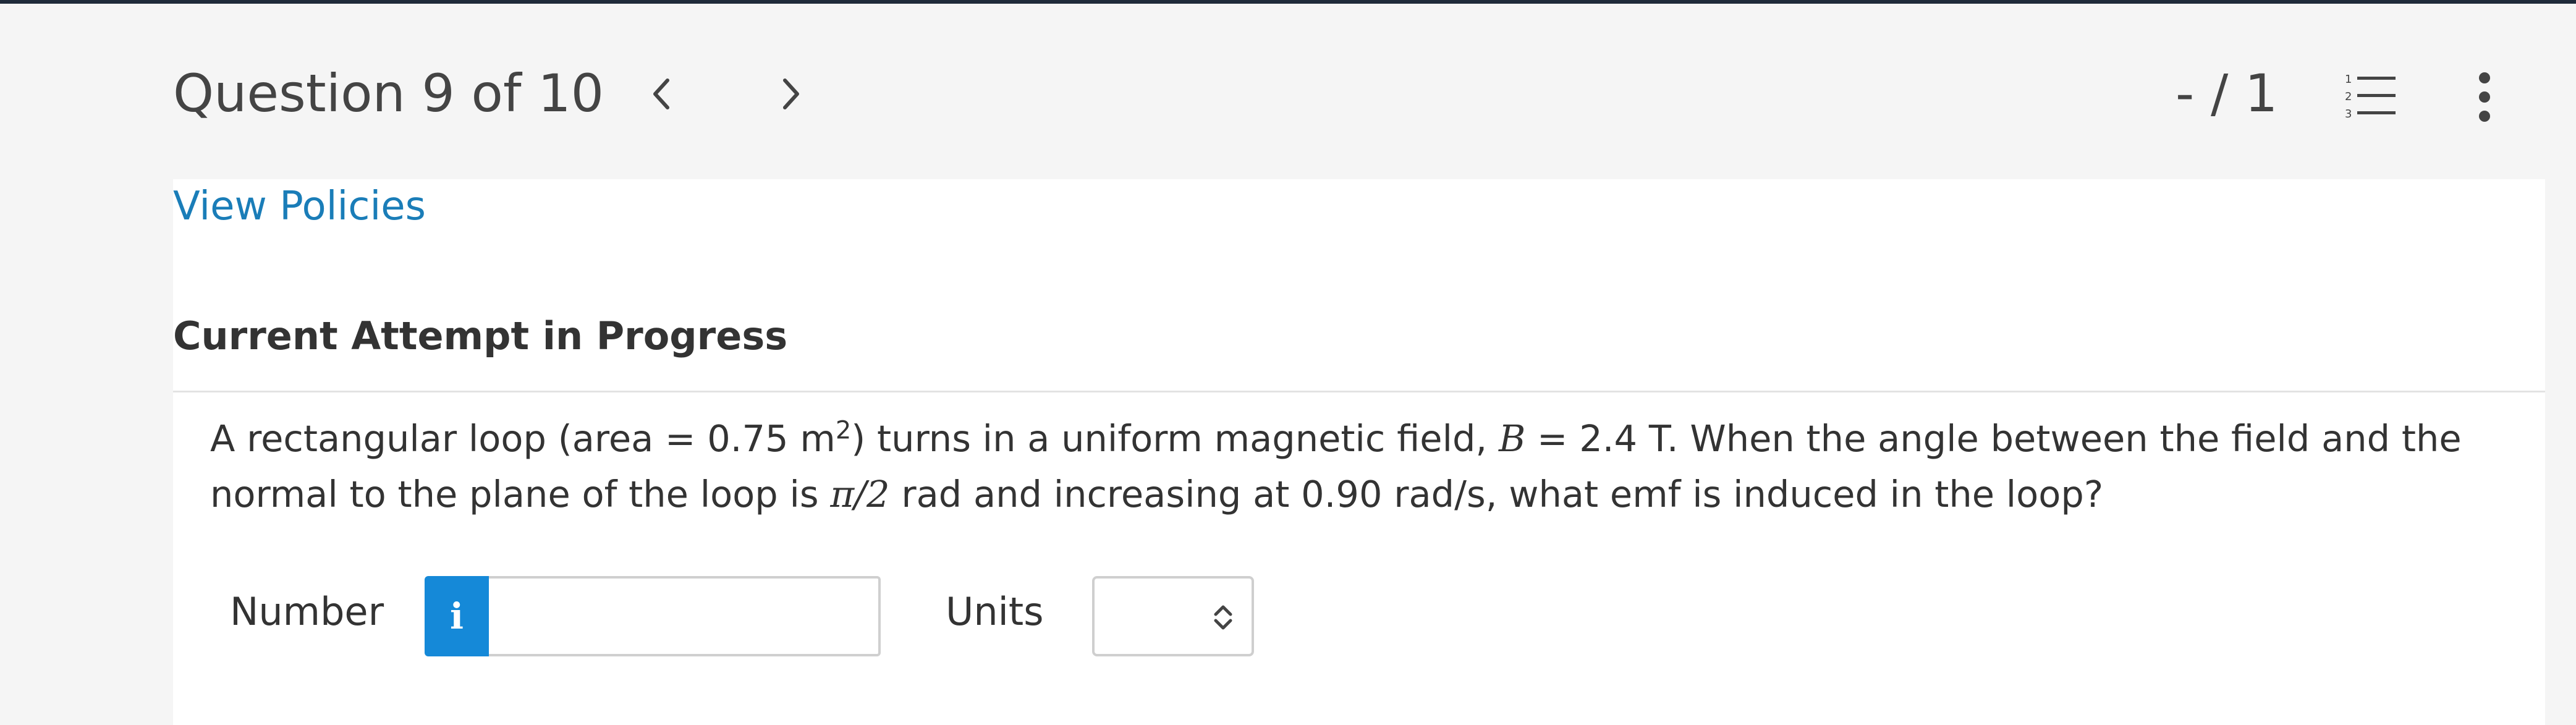 The height and width of the screenshot is (725, 2576). What do you see at coordinates (2348, 115) in the screenshot?
I see `list-step-3: 3` at bounding box center [2348, 115].